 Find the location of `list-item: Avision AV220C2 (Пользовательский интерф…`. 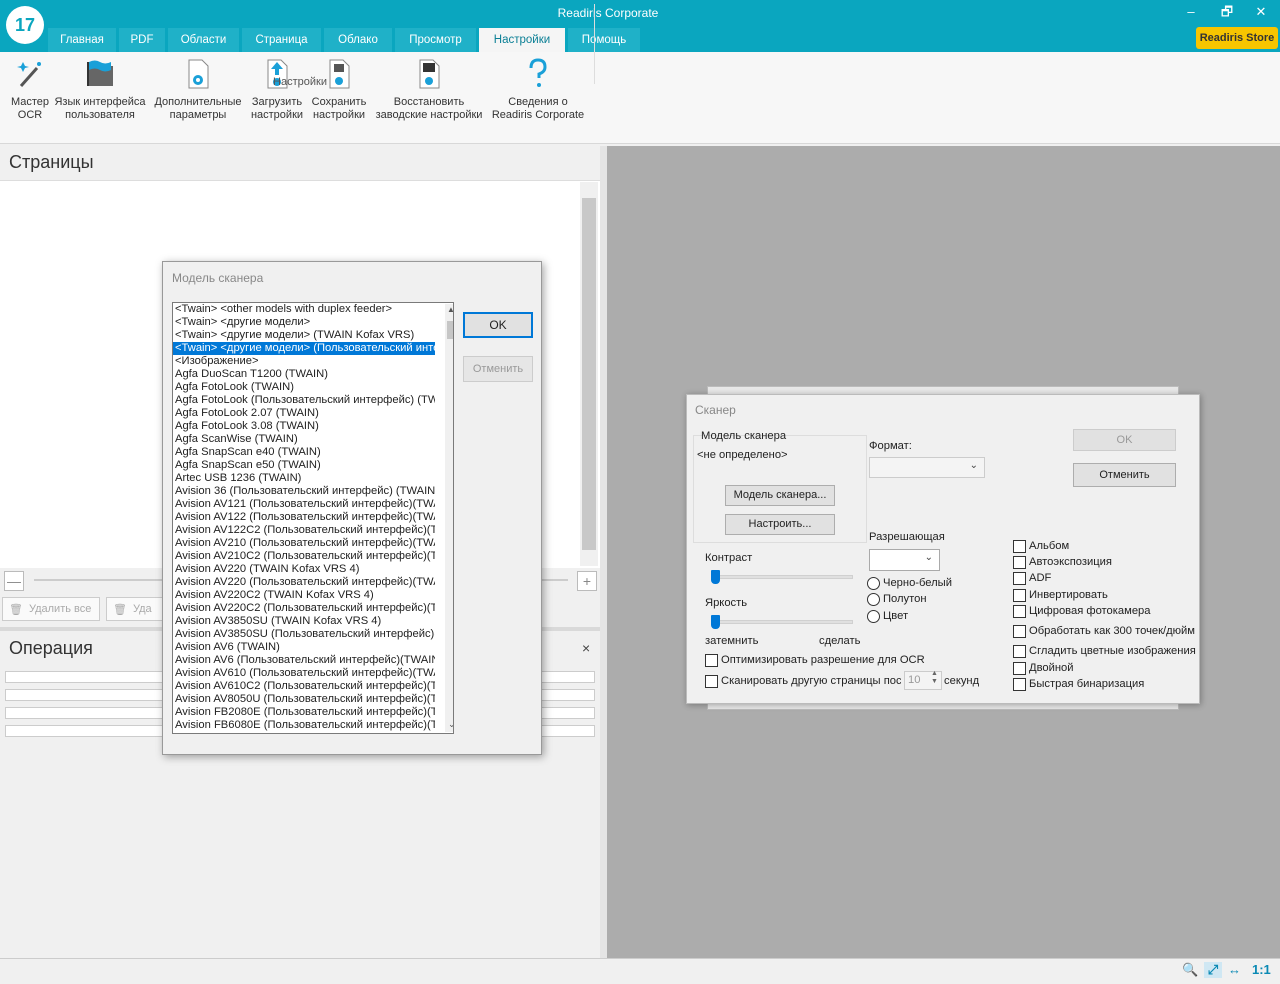

list-item: Avision AV220C2 (Пользовательский интерф… is located at coordinates (304, 608).